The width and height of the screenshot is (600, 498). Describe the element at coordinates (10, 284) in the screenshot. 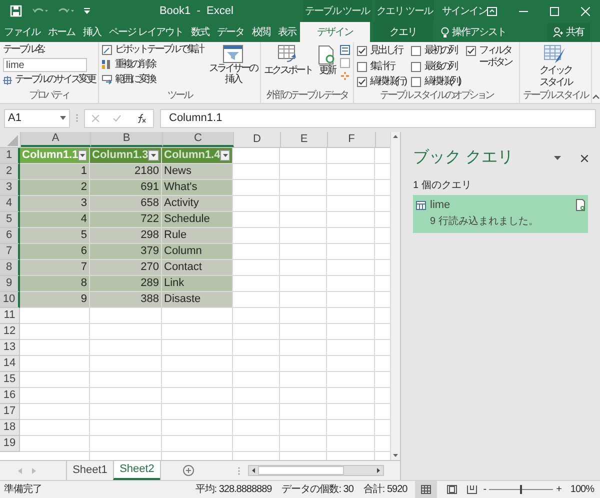

I see `row-header: 9` at that location.